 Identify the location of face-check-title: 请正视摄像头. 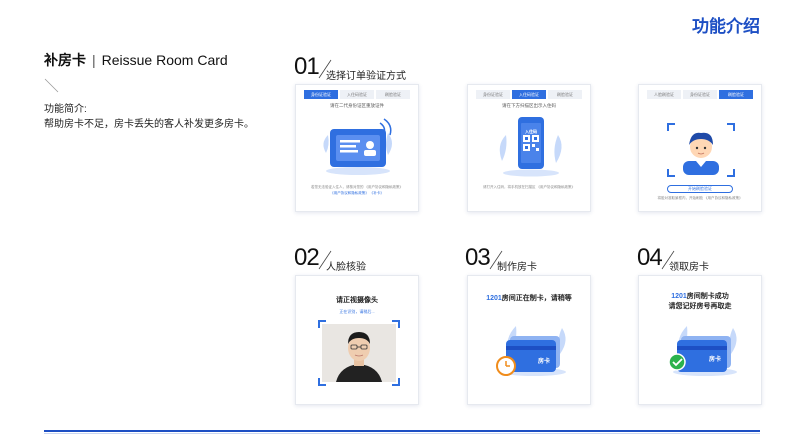
(357, 300).